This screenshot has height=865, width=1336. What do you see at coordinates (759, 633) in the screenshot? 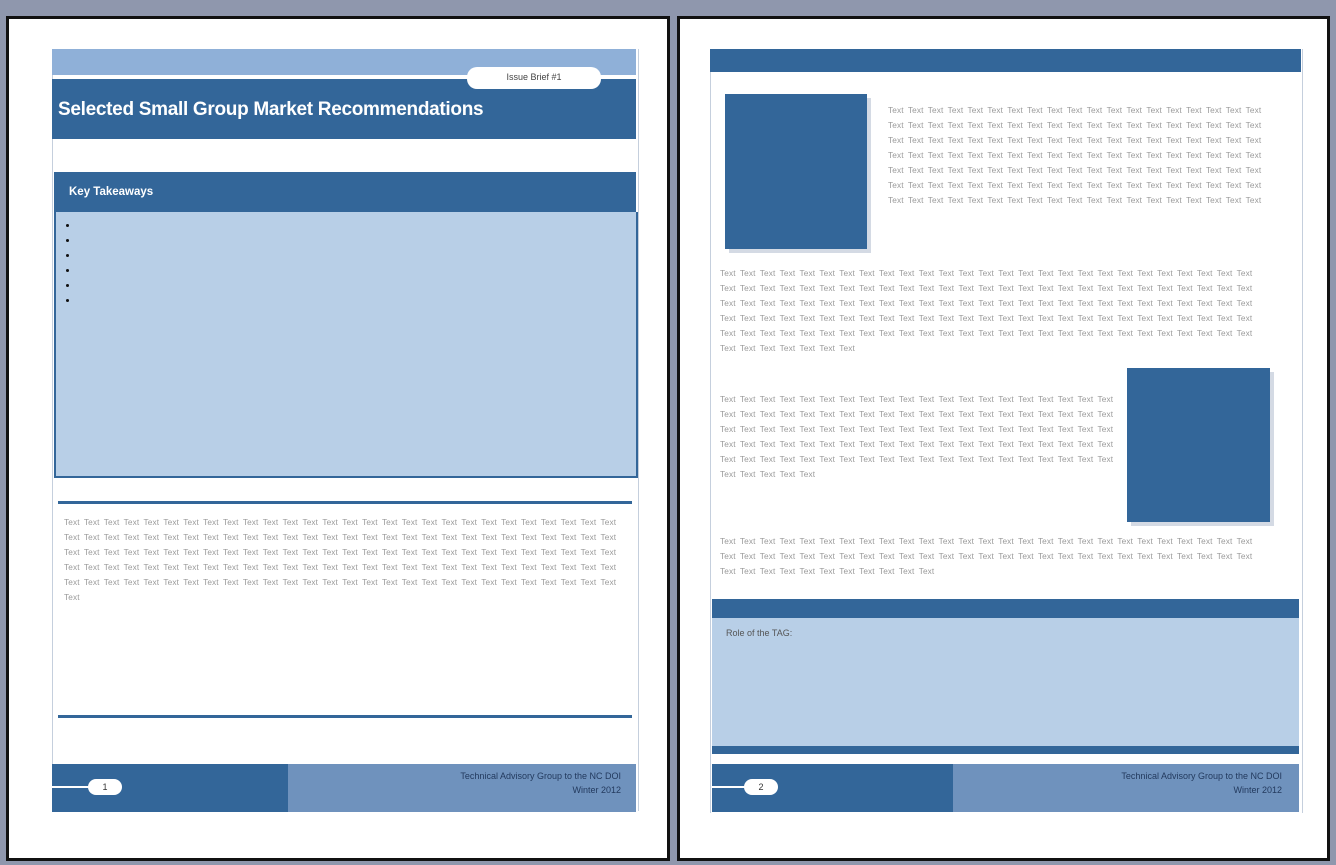
I see `role-label: Role of the TAG:` at bounding box center [759, 633].